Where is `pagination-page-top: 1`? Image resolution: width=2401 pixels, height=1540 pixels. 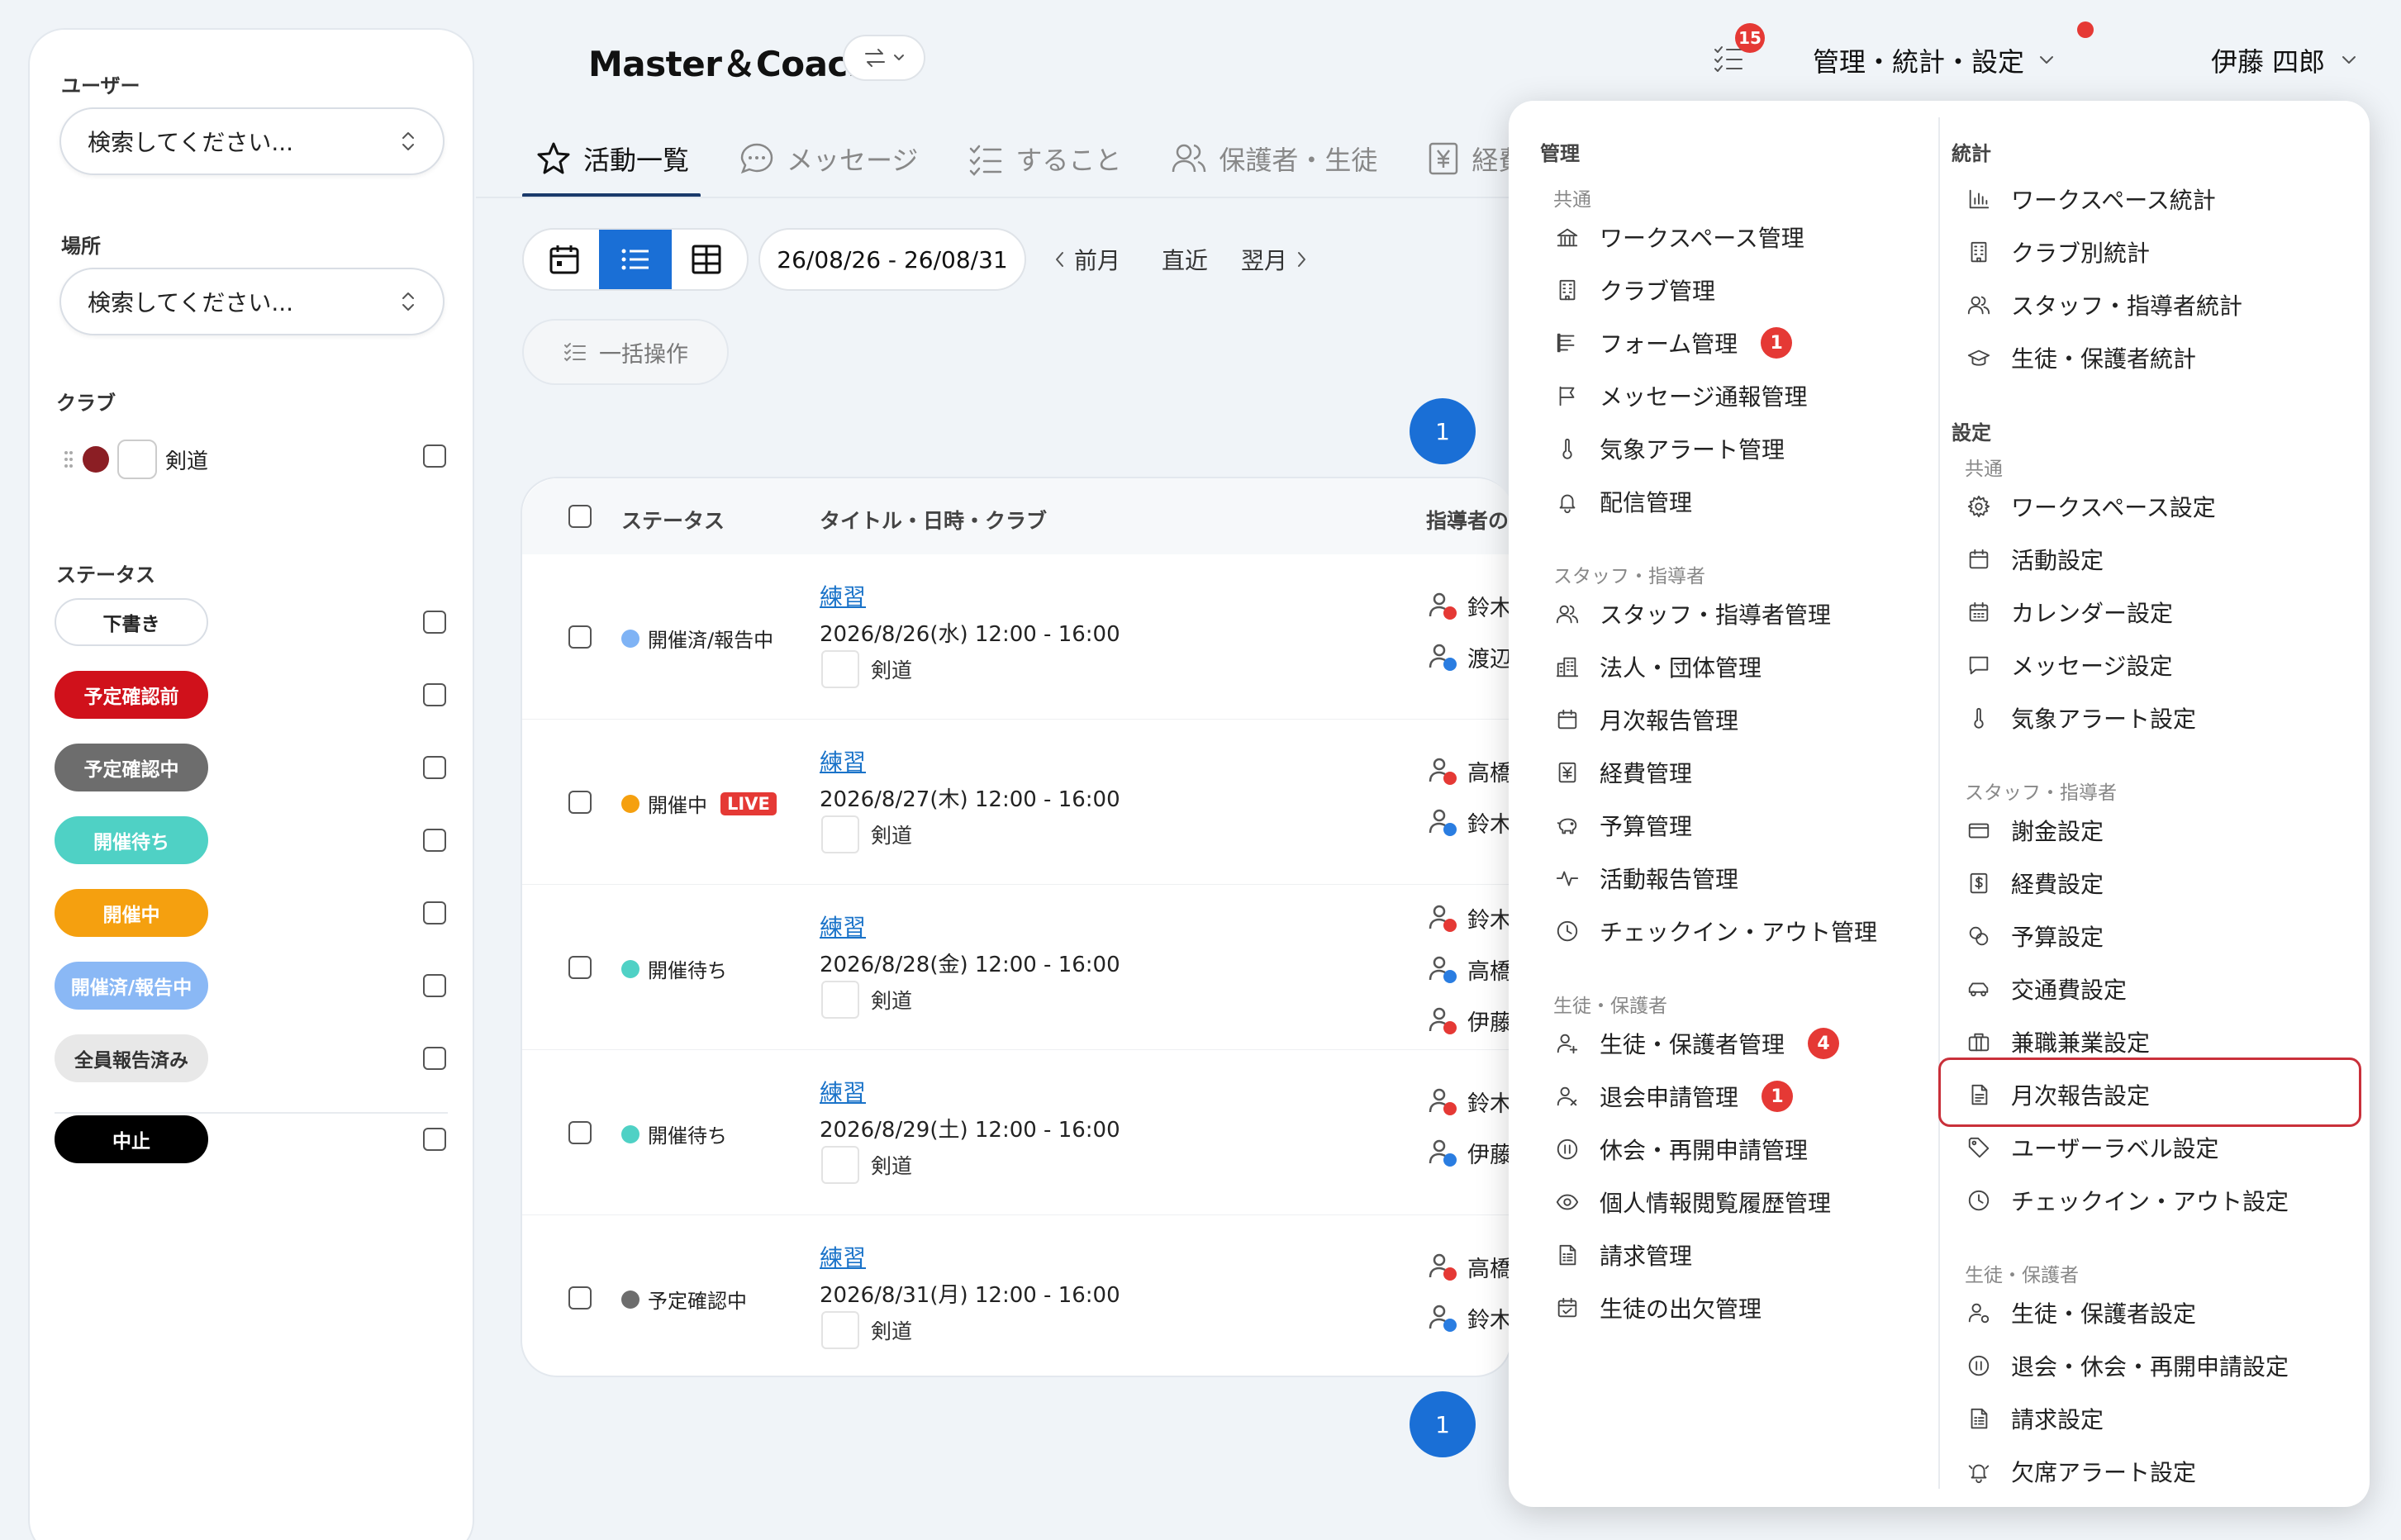
pagination-page-top: 1 is located at coordinates (1443, 431).